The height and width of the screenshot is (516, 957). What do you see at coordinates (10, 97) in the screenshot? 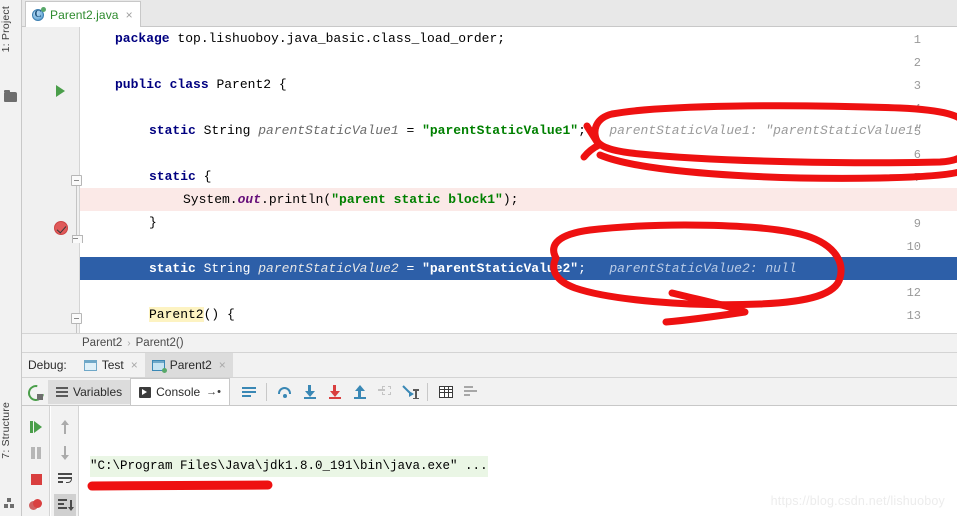
I see `folder-icon` at bounding box center [10, 97].